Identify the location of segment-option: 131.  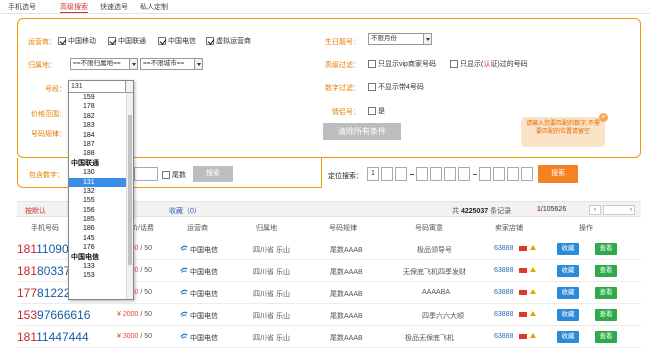
(97, 182).